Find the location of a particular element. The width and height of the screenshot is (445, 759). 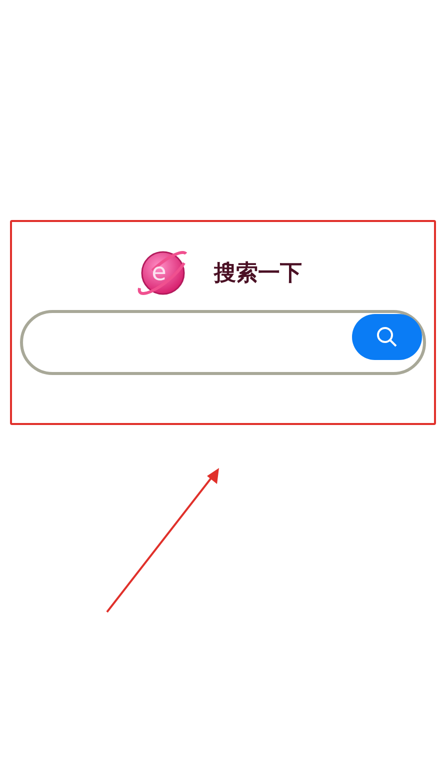

title: 搜索一下 is located at coordinates (258, 273).